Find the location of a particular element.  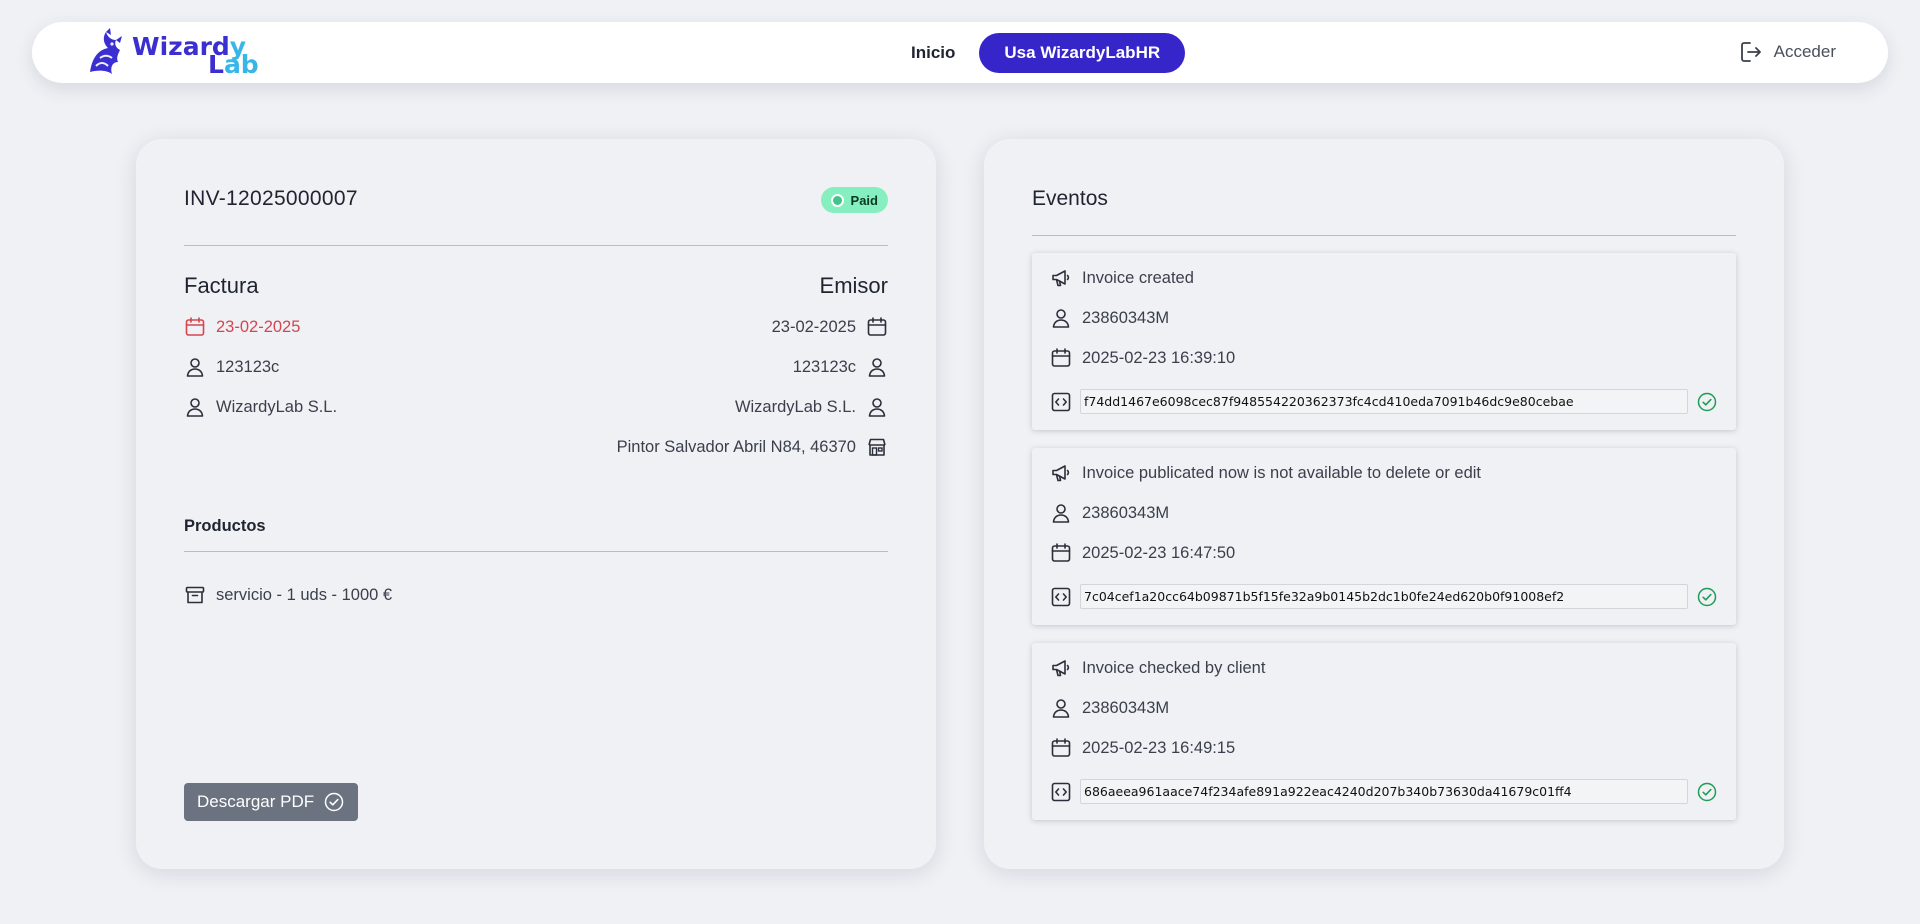

emisor-company-row: WizardyLab S.L. is located at coordinates (811, 407).